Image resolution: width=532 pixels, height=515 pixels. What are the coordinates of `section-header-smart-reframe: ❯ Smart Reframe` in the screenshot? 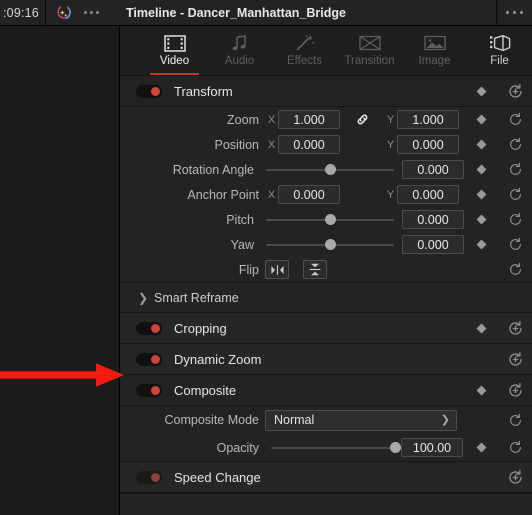 It's located at (326, 298).